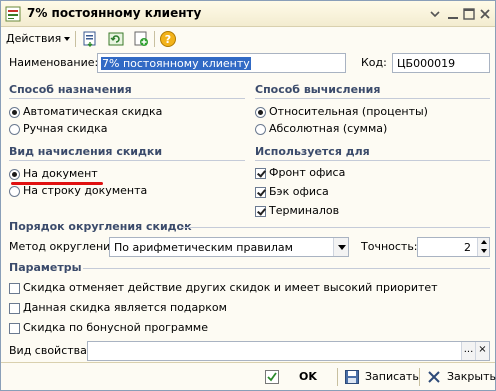 This screenshot has width=496, height=391. What do you see at coordinates (14, 174) in the screenshot?
I see `radio-on-document` at bounding box center [14, 174].